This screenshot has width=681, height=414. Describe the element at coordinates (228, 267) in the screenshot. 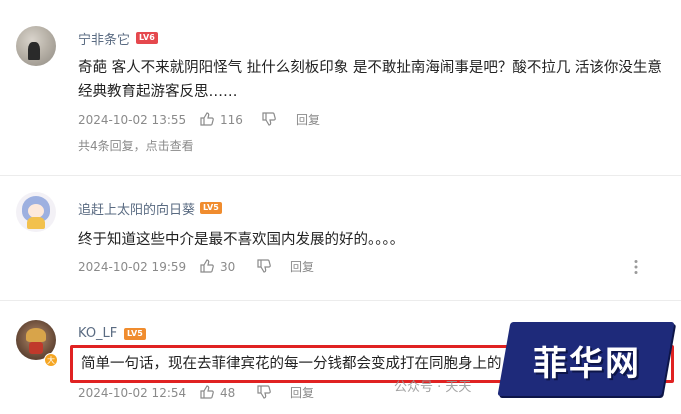

I see `like-count: 30` at that location.